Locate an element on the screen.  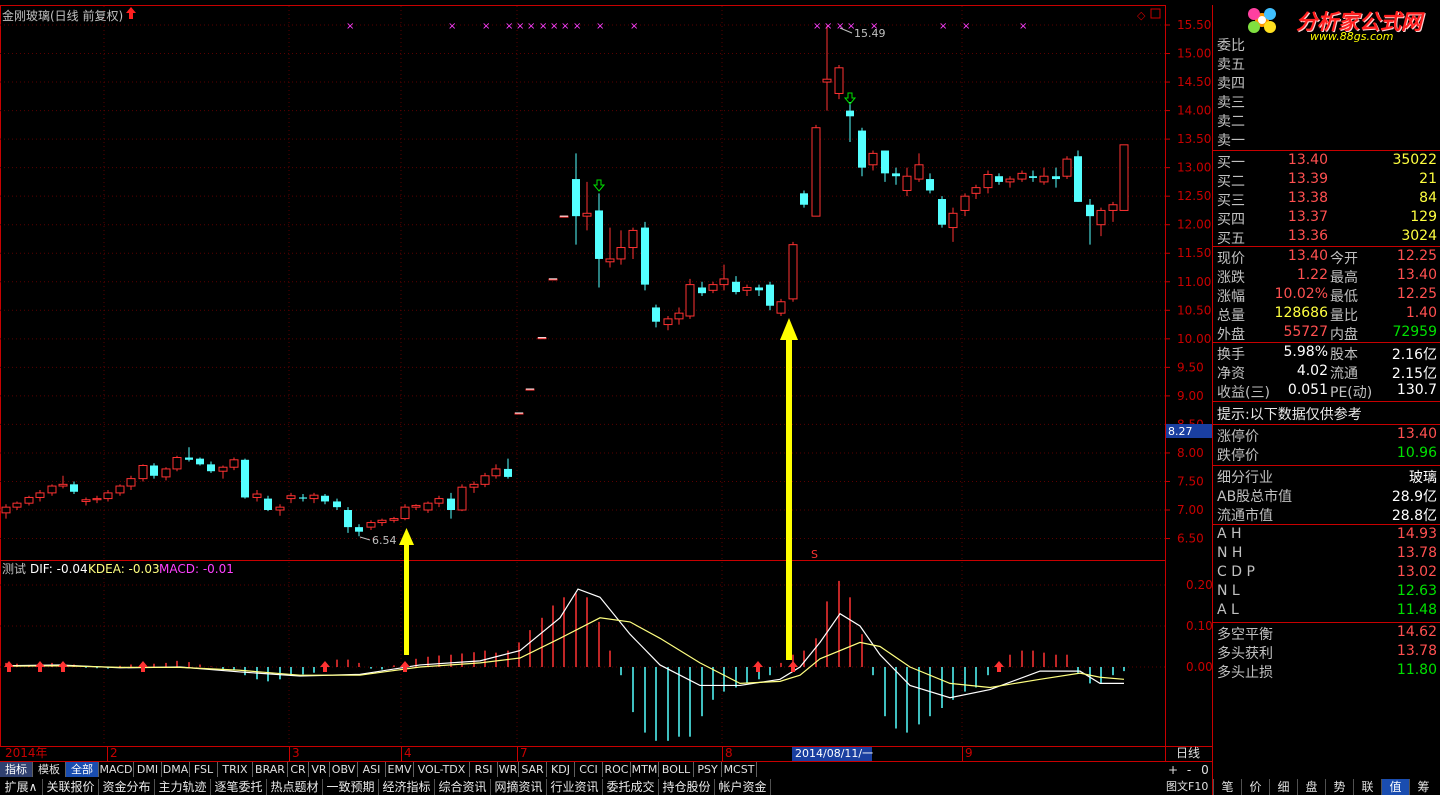
indicator-tab-roc: ROC is located at coordinates (617, 769).